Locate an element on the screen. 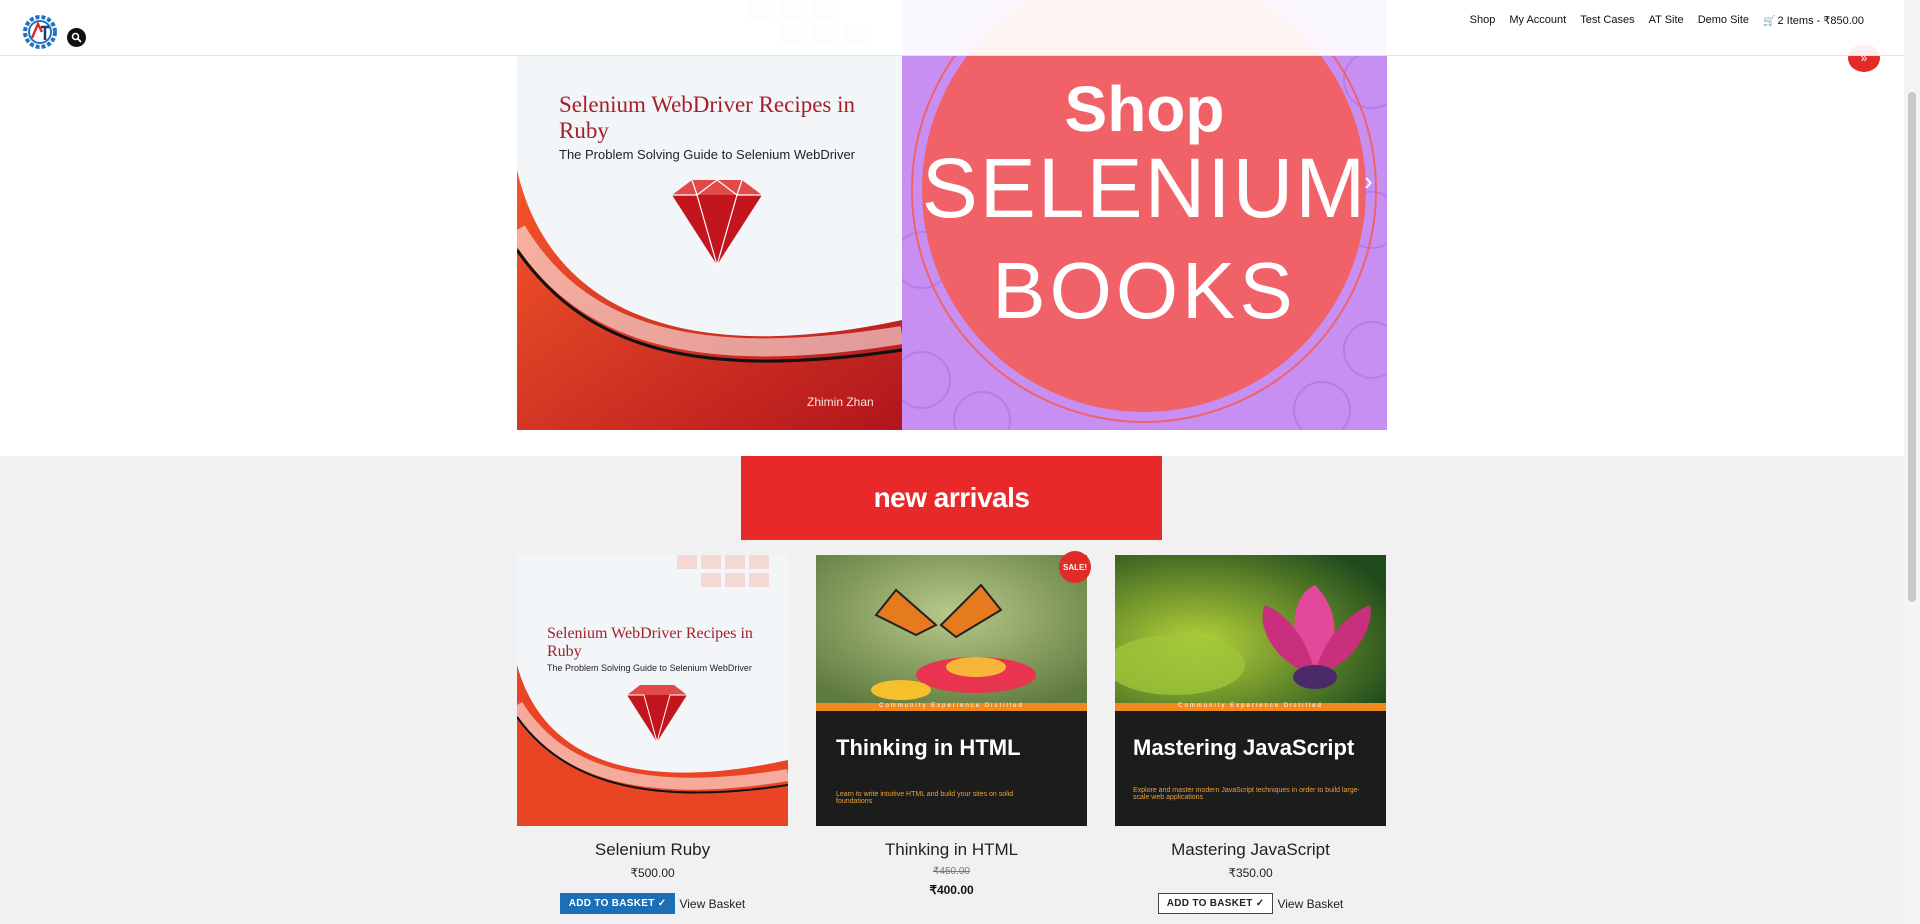 This screenshot has width=1920, height=924. hero-shop-line3: BOOKS is located at coordinates (1144, 290).